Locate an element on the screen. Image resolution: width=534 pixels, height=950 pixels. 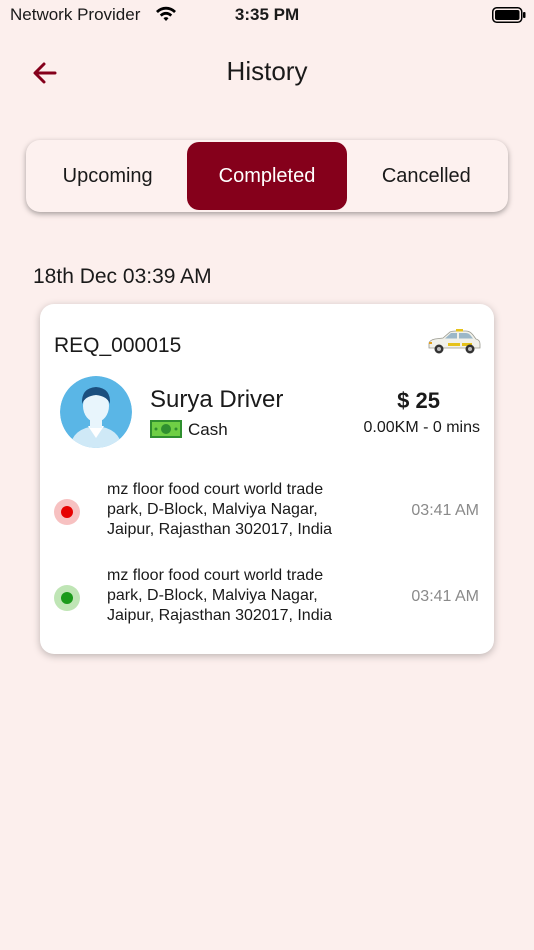
ride-date: 18th Dec 03:39 AM is located at coordinates (122, 276).